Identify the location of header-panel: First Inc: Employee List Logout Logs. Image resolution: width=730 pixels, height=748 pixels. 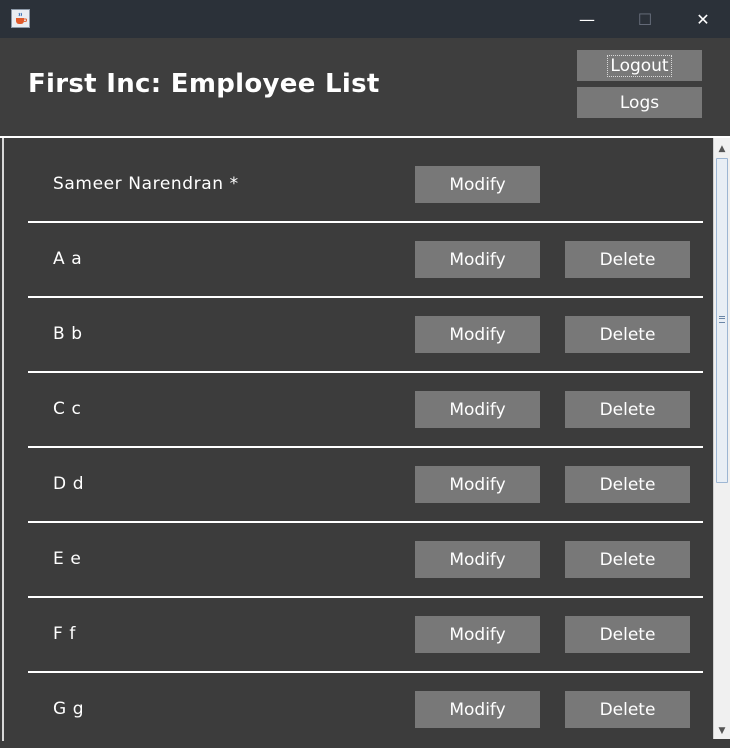
(365, 87).